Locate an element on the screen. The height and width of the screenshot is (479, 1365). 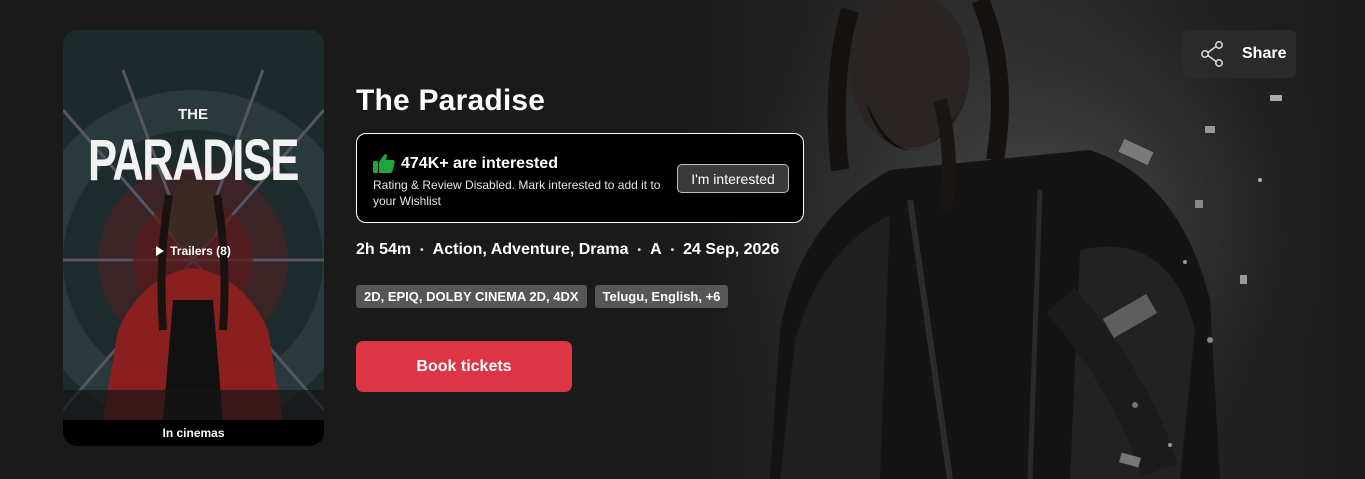
play-icon is located at coordinates (160, 251).